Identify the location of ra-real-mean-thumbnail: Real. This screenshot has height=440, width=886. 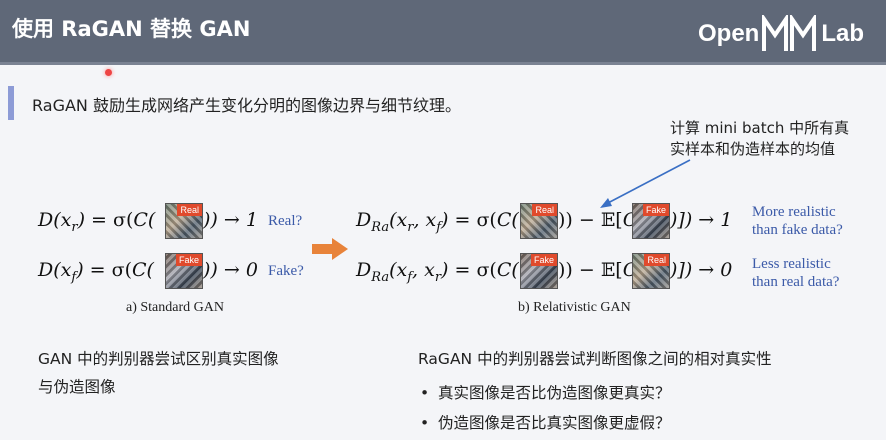
(651, 271).